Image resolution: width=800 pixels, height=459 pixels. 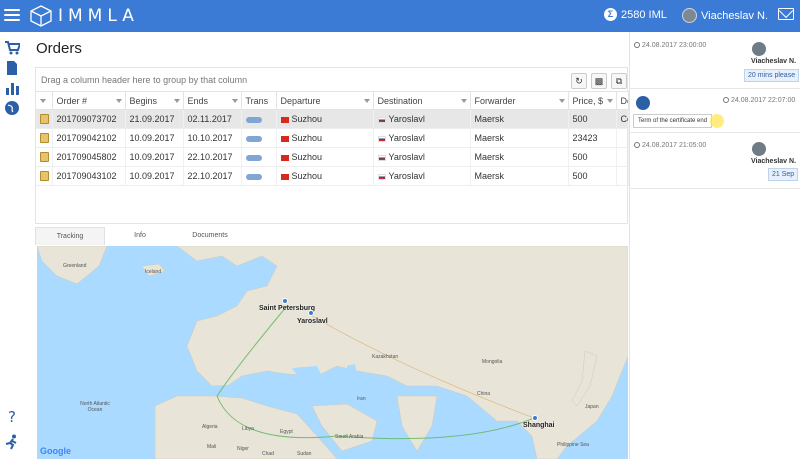 What do you see at coordinates (422, 100) in the screenshot?
I see `column-header: Destination` at bounding box center [422, 100].